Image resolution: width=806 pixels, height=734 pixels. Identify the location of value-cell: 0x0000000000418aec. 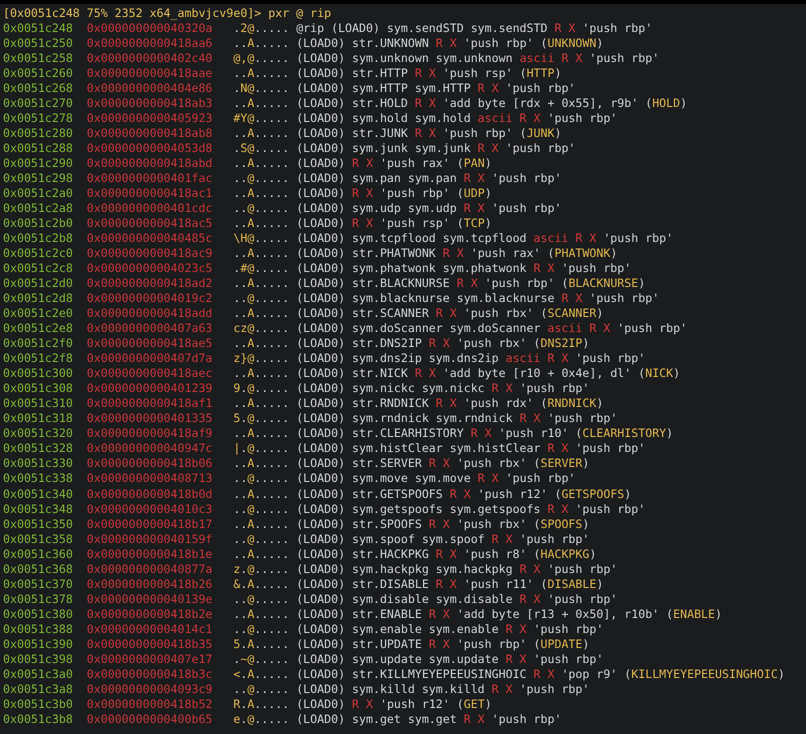
(149, 374).